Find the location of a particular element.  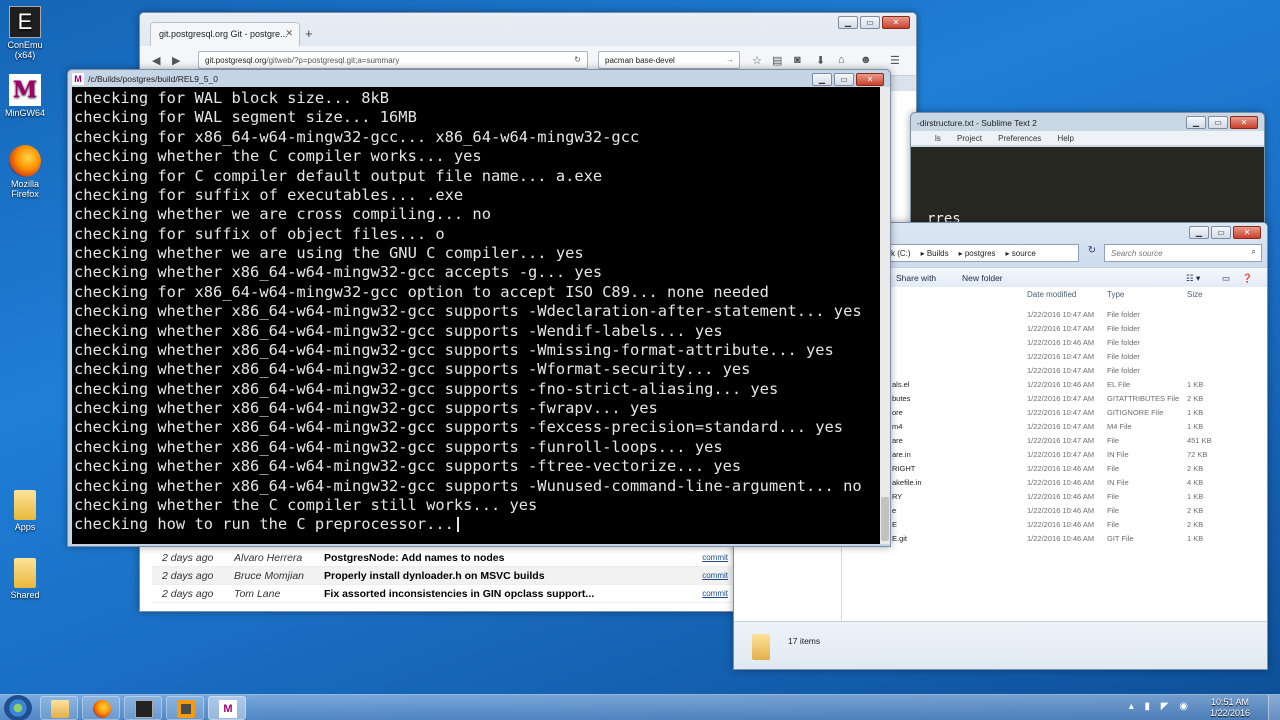

taskbar-sublime is located at coordinates (185, 708).